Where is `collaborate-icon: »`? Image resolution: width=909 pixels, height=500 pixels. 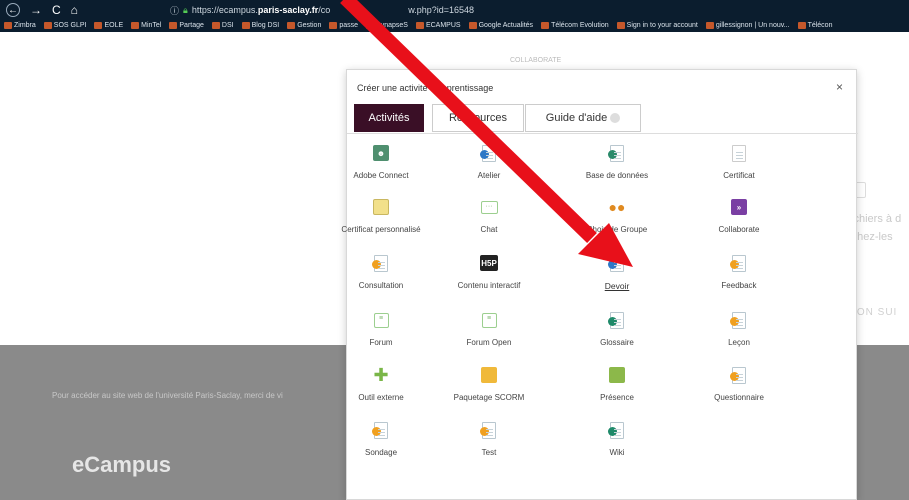
collaborate-icon: » is located at coordinates (739, 207).